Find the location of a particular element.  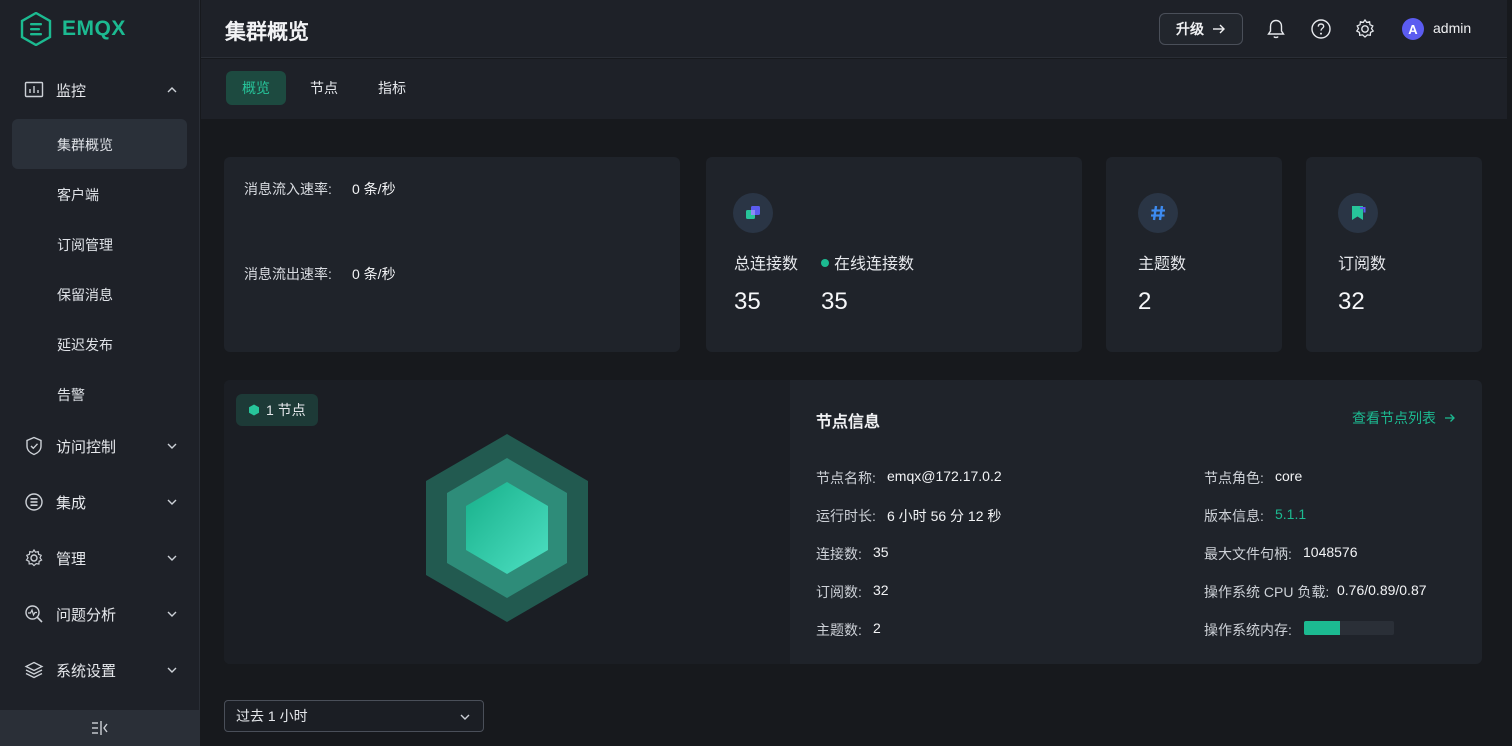

online-connections-label-wrap: 在线连接数 is located at coordinates (867, 262).